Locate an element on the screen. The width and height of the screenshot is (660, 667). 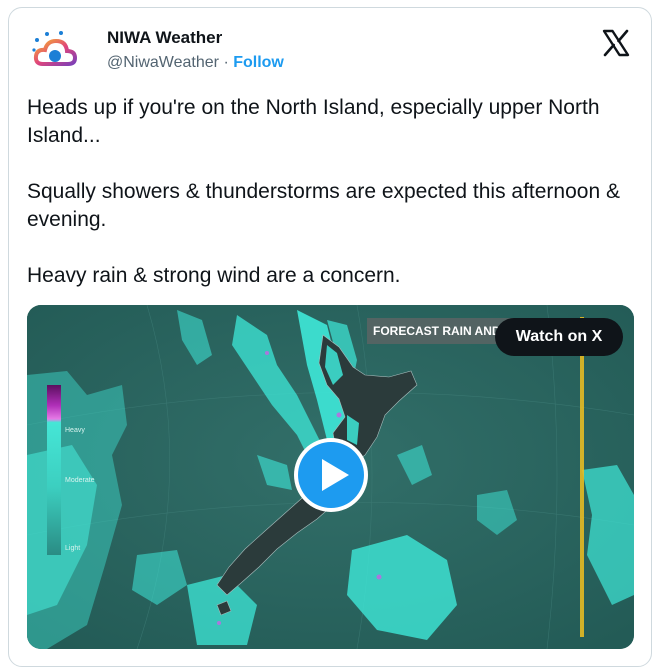
display-name: NIWA Weather is located at coordinates (164, 38).